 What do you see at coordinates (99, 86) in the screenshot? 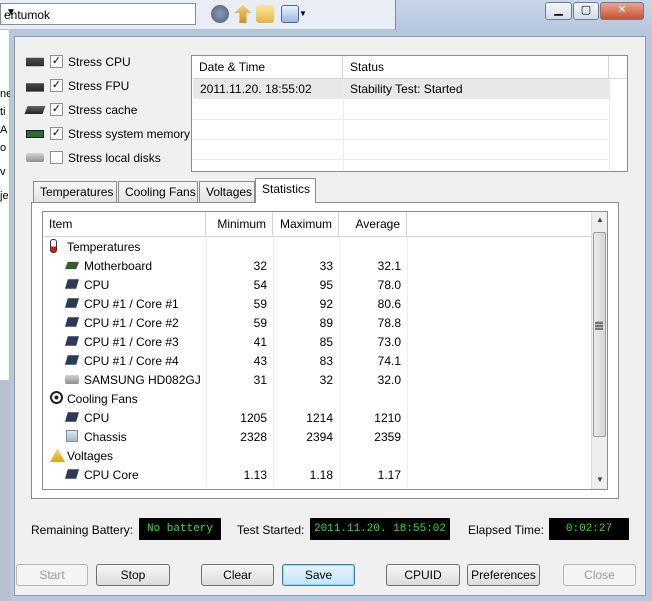
I see `stress-fpu-label: Stress FPU` at bounding box center [99, 86].